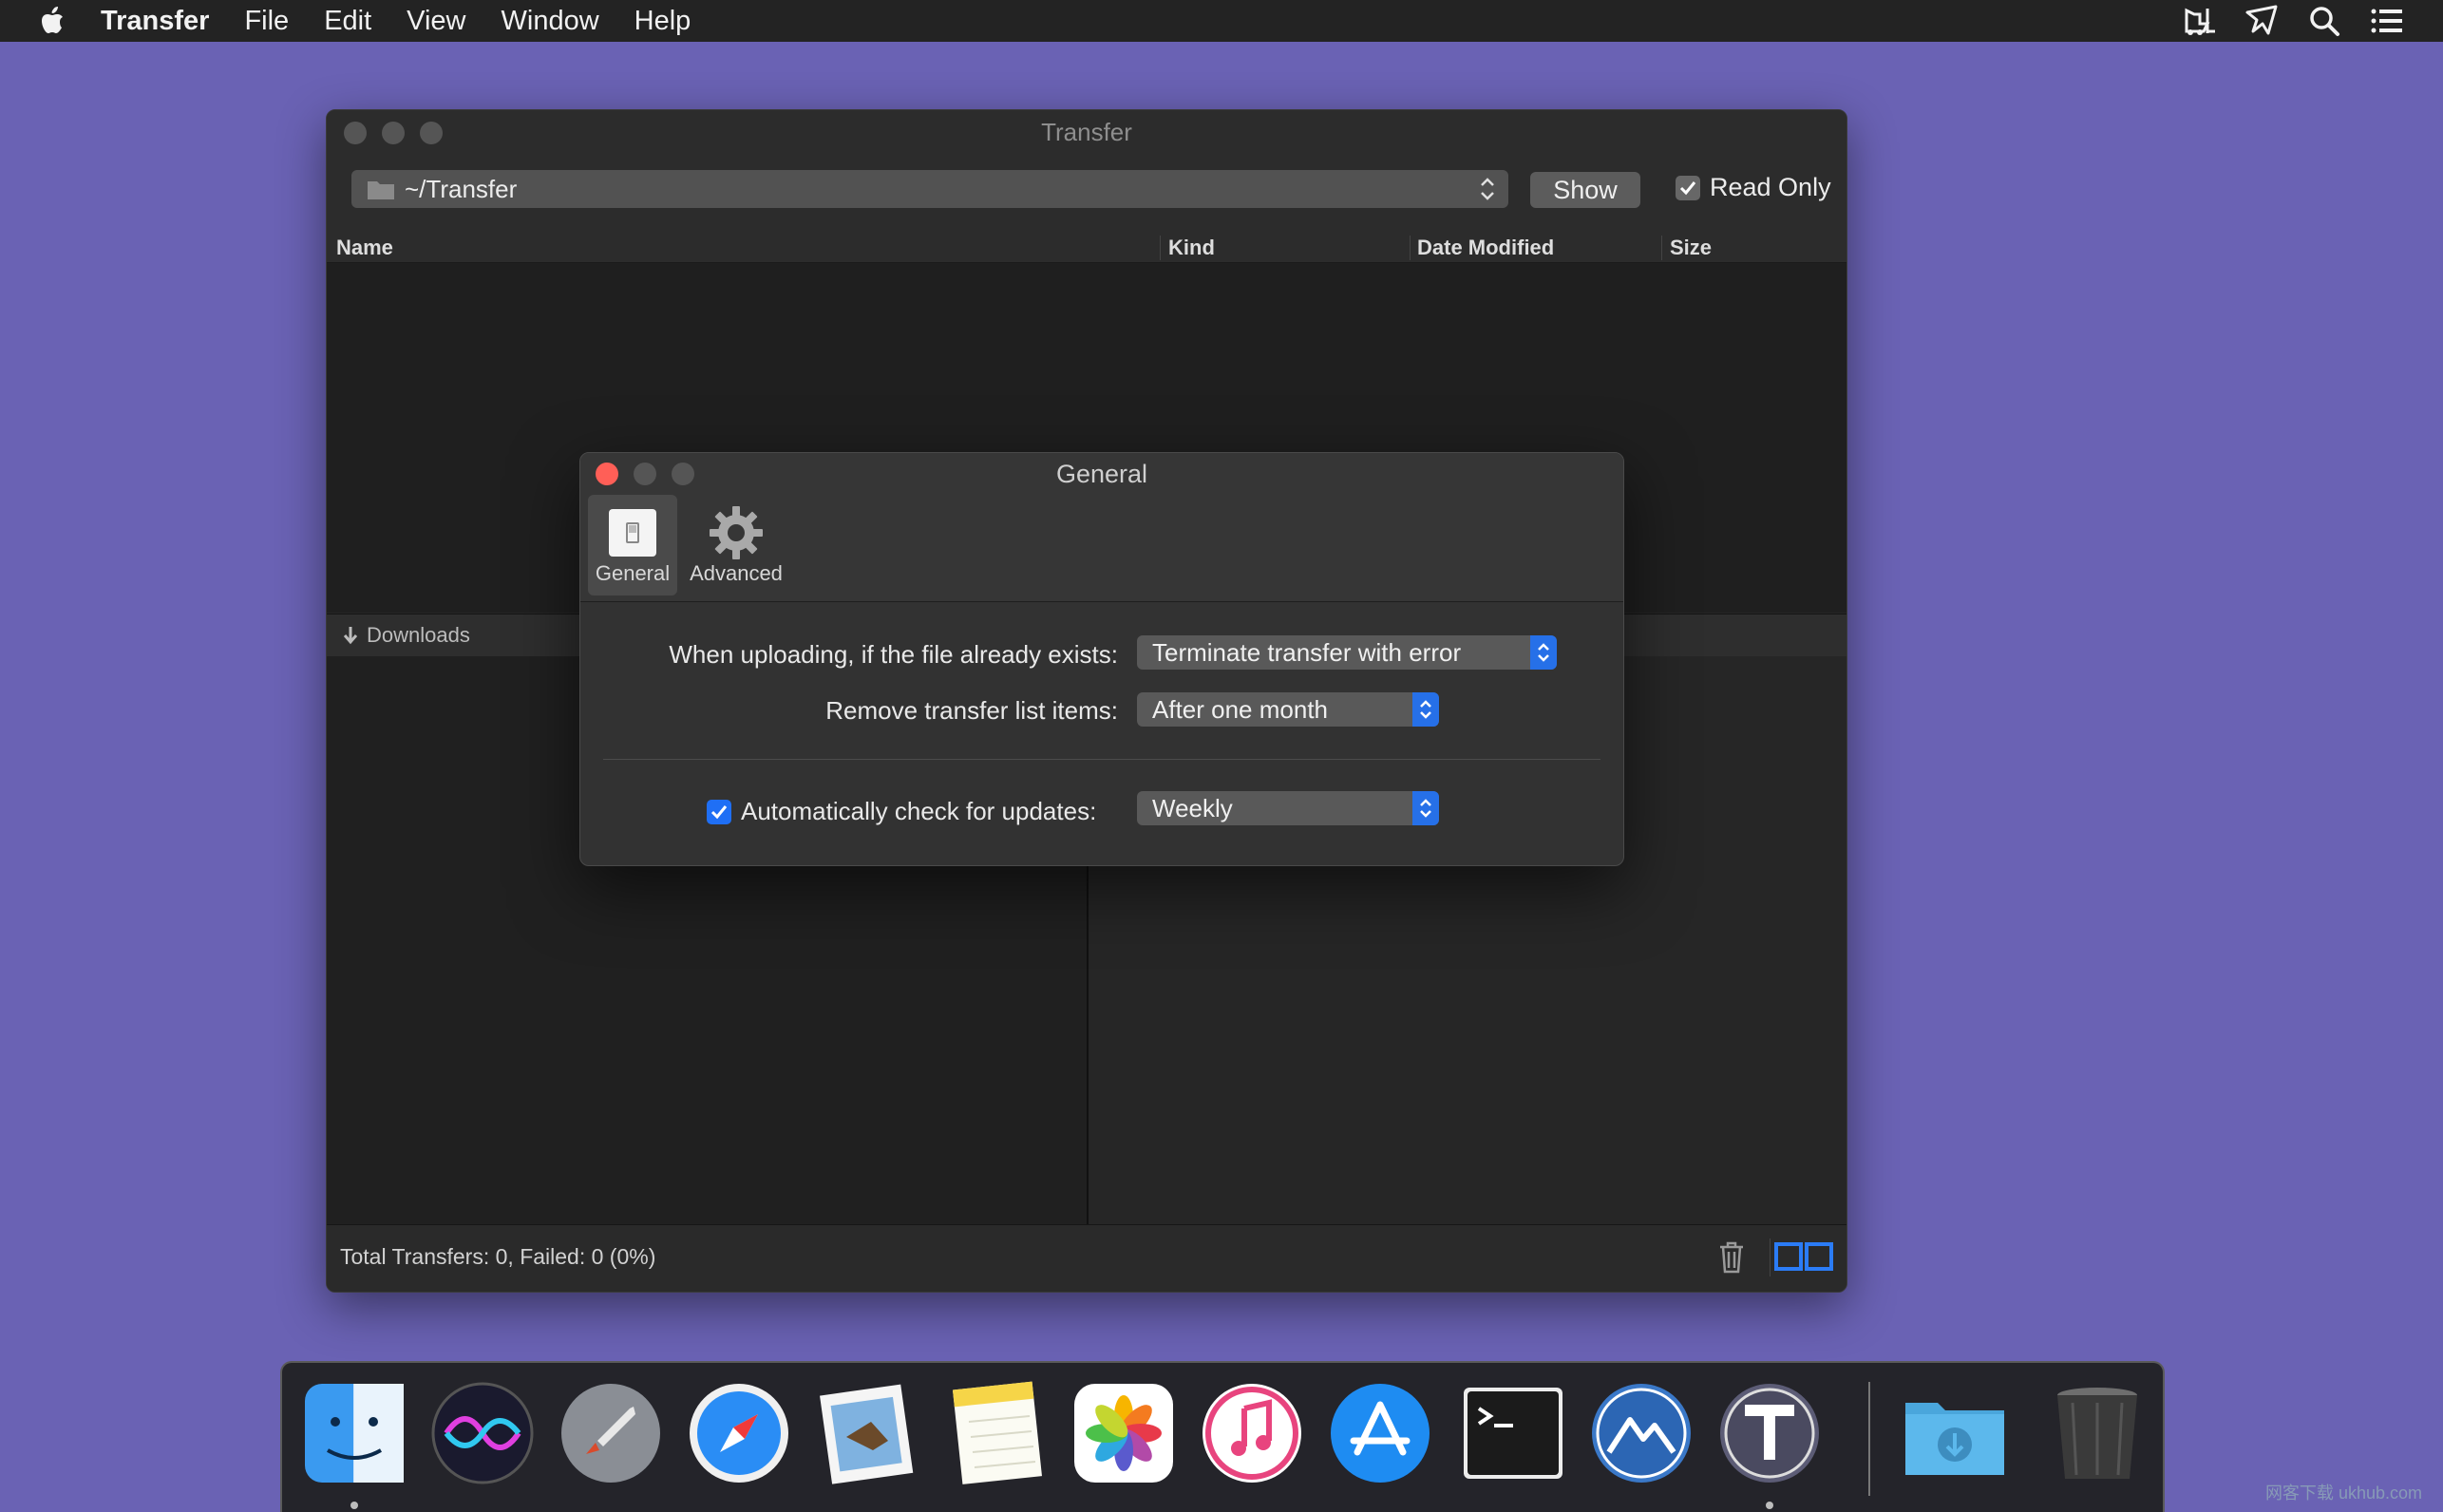 Image resolution: width=2443 pixels, height=1512 pixels. What do you see at coordinates (929, 189) in the screenshot?
I see `path-popup: ~/Transfer` at bounding box center [929, 189].